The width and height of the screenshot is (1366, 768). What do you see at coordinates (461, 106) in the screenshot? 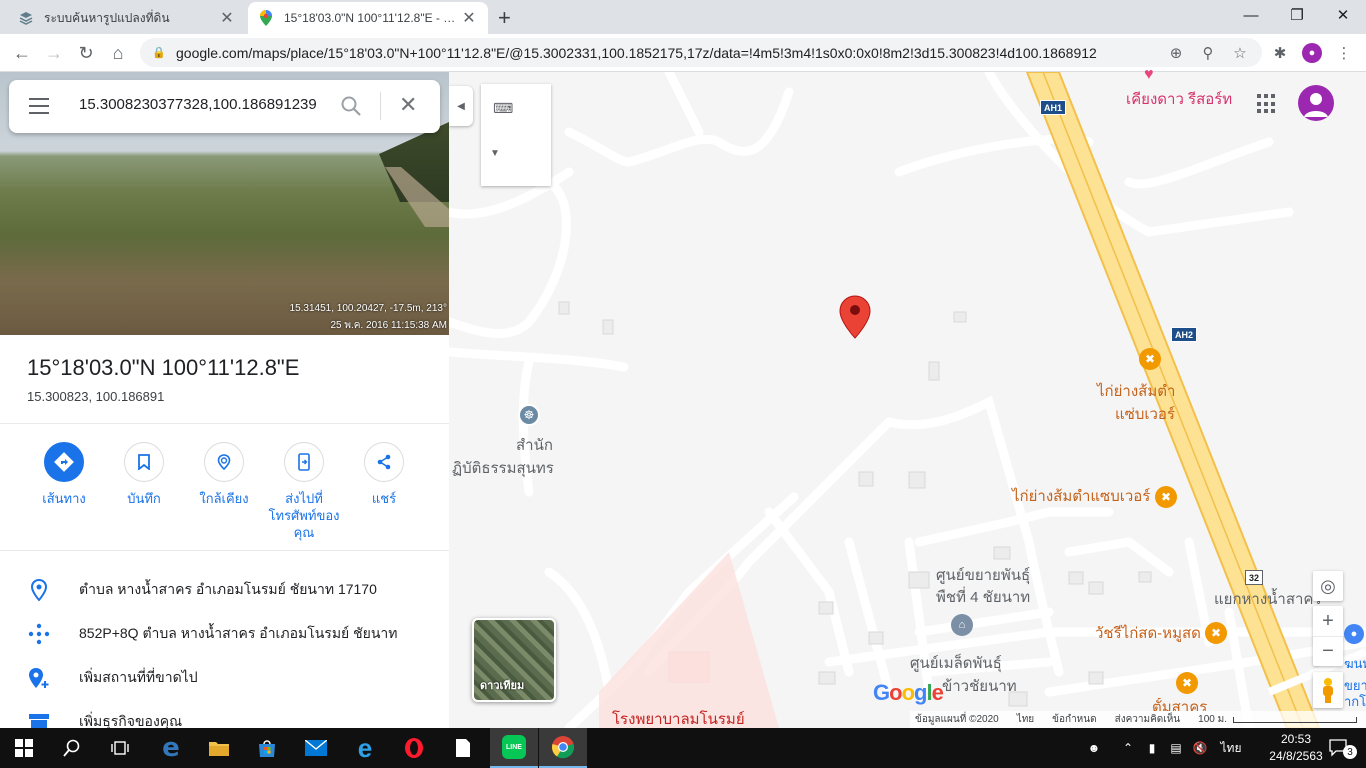
I see `collapse-panel-button: ◀` at bounding box center [461, 106].